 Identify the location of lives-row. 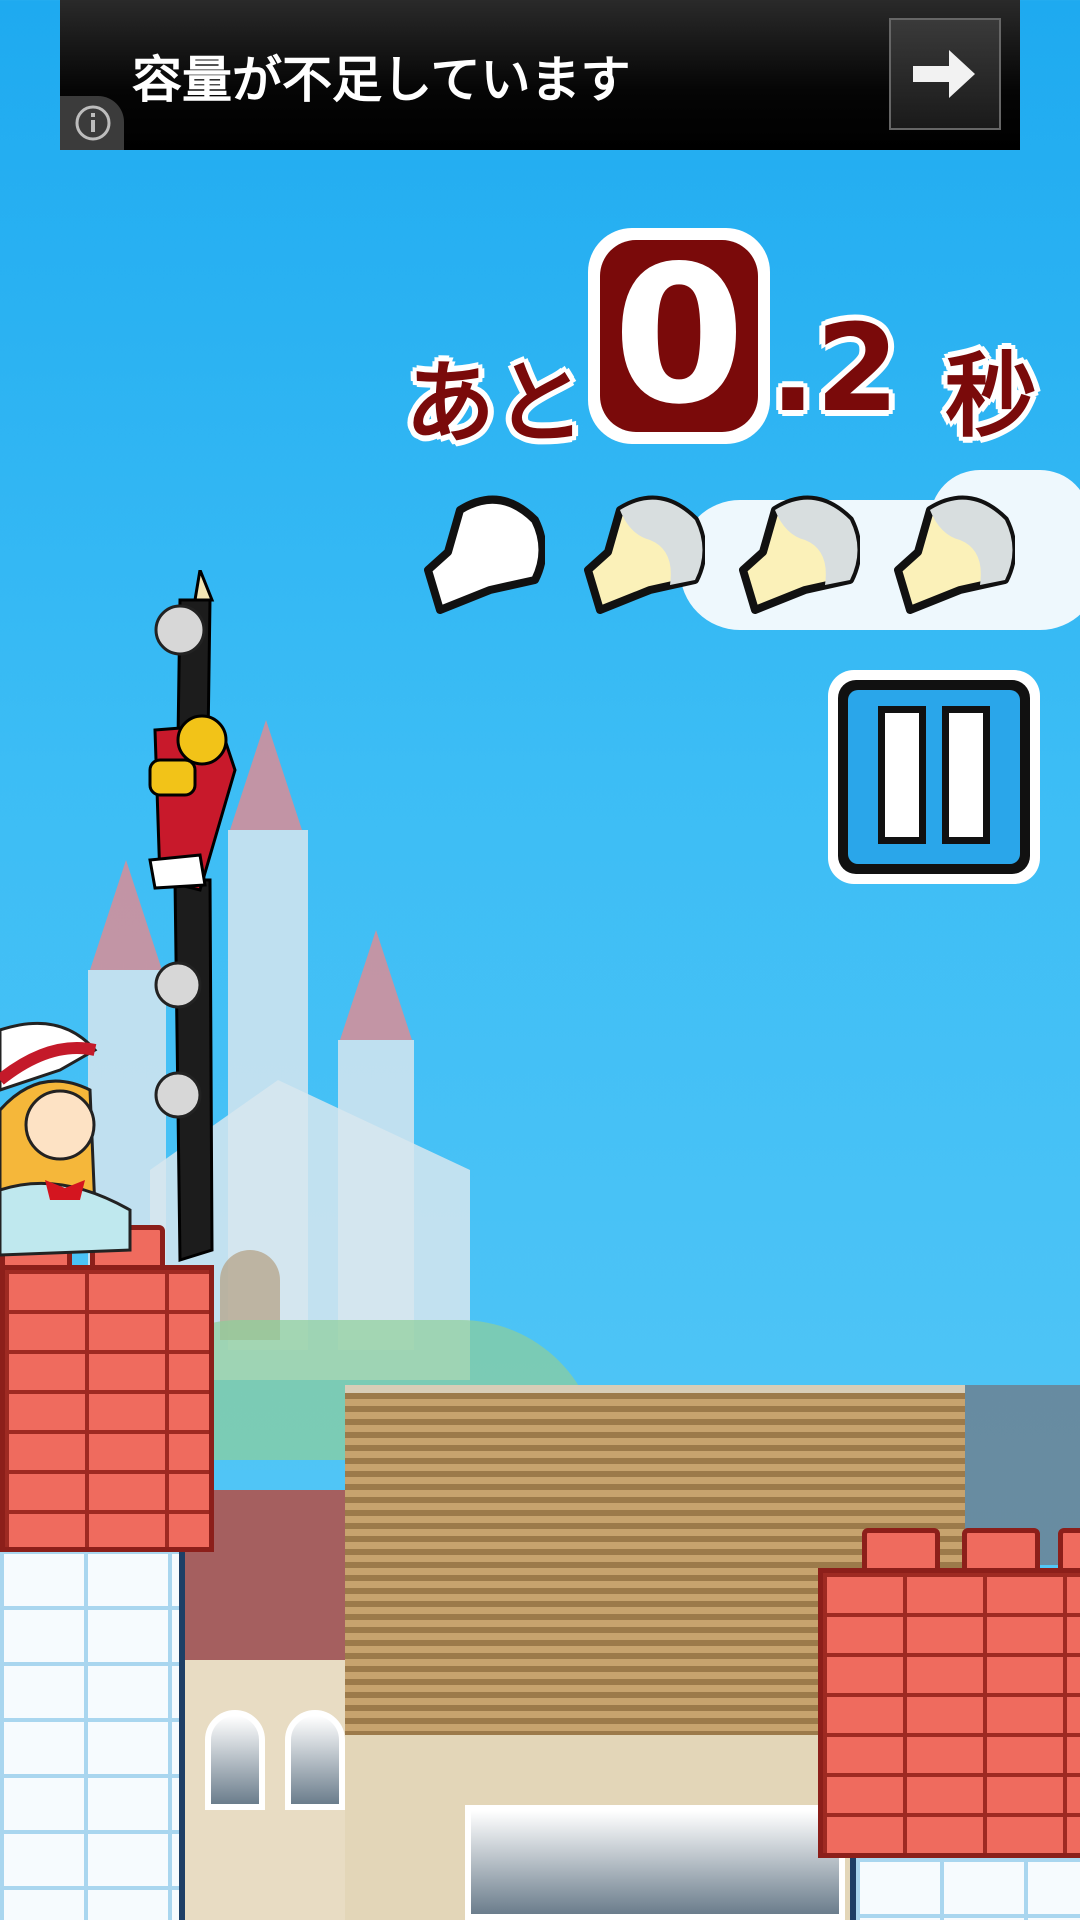
(725, 557).